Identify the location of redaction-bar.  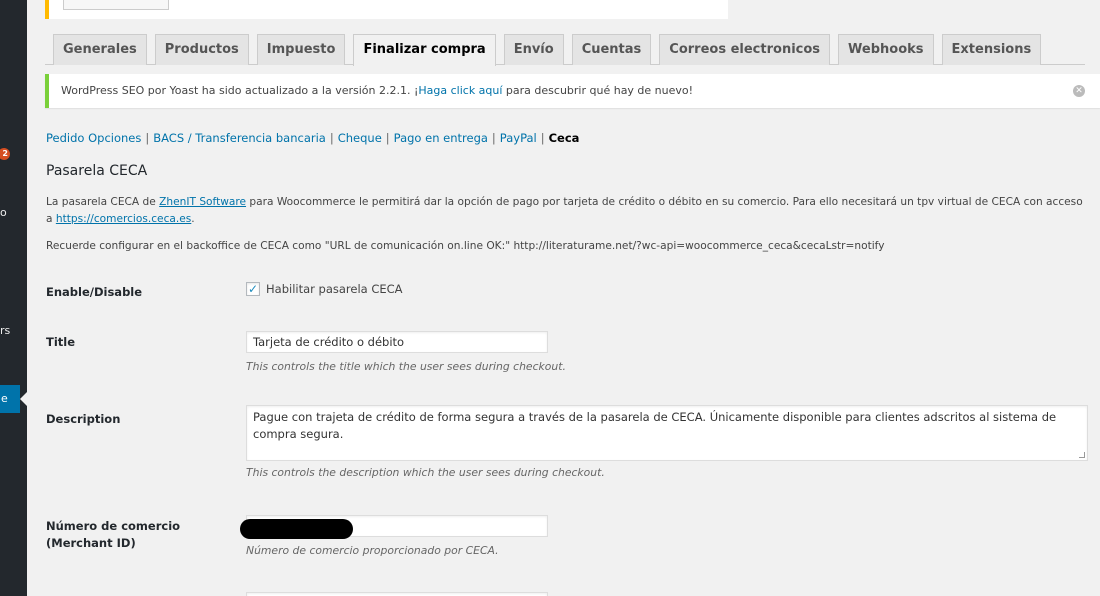
(296, 529).